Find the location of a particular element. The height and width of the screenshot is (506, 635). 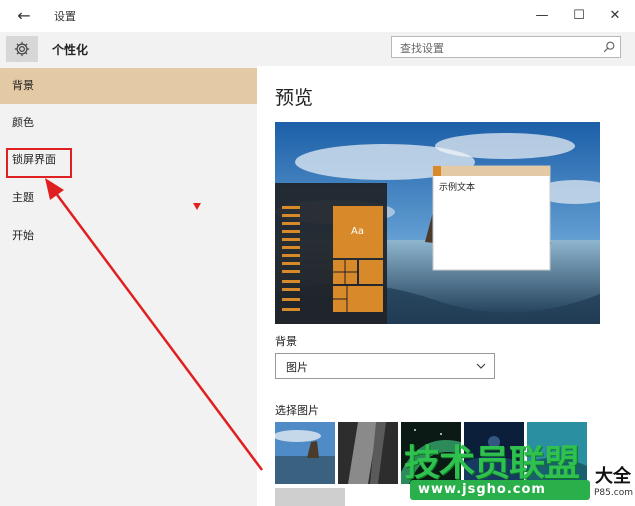

back-arrow-icon: ← is located at coordinates (24, 16).